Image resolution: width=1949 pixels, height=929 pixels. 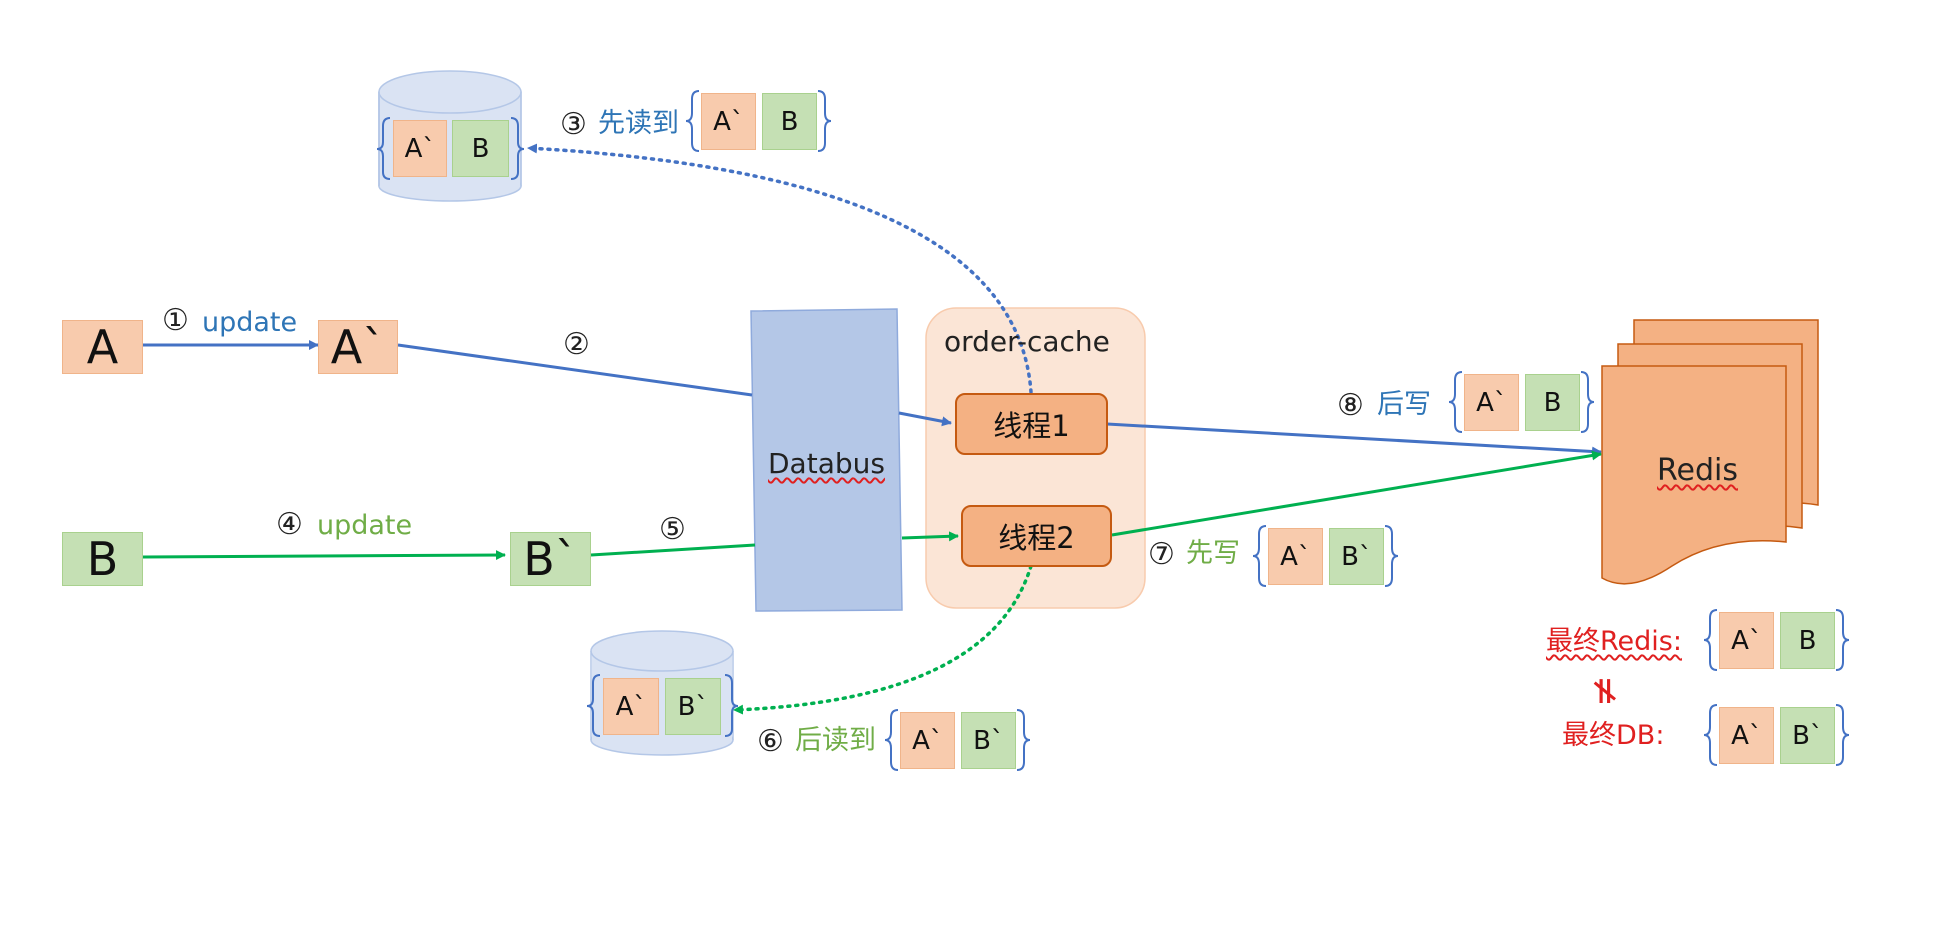 What do you see at coordinates (175, 320) in the screenshot?
I see `step-1-number: ①` at bounding box center [175, 320].